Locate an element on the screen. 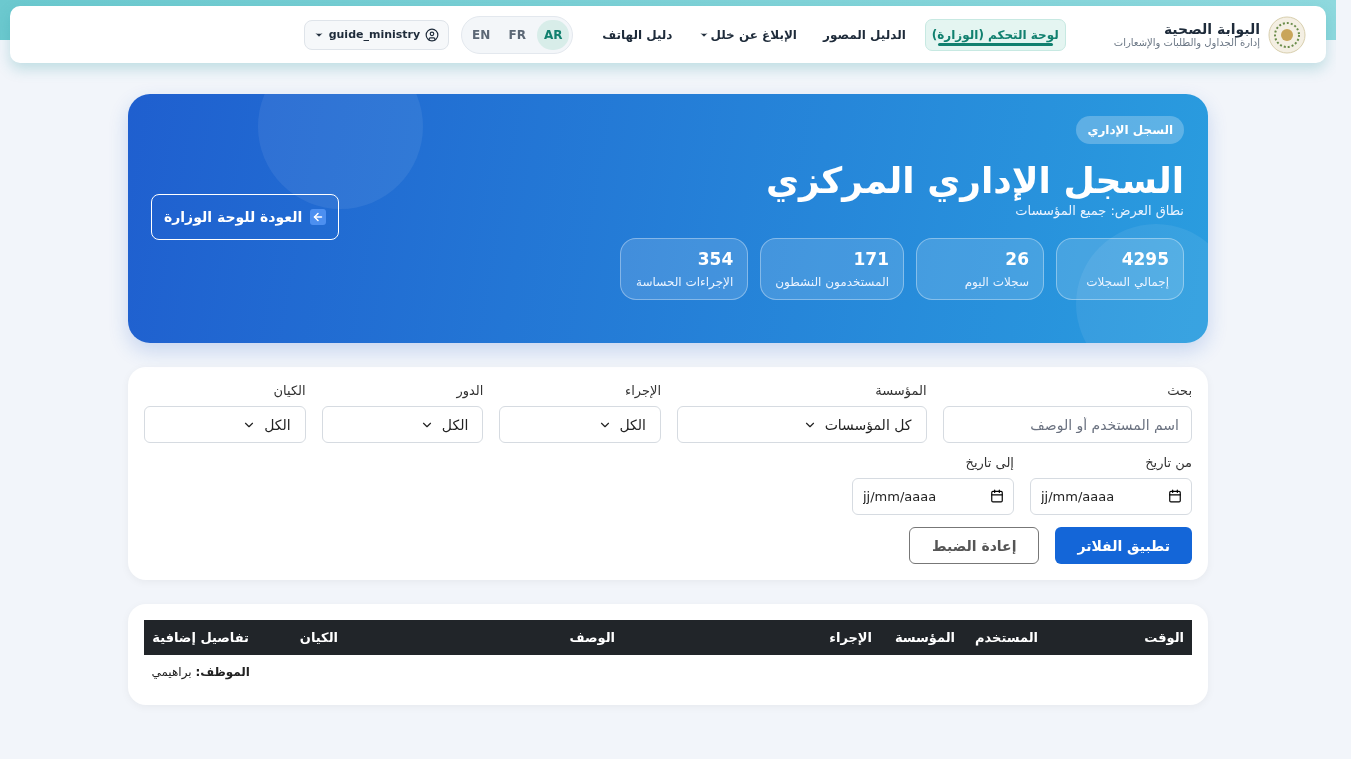 Image resolution: width=1351 pixels, height=759 pixels. scope-text: نطاق العرض: جميع المؤسسات is located at coordinates (1099, 210).